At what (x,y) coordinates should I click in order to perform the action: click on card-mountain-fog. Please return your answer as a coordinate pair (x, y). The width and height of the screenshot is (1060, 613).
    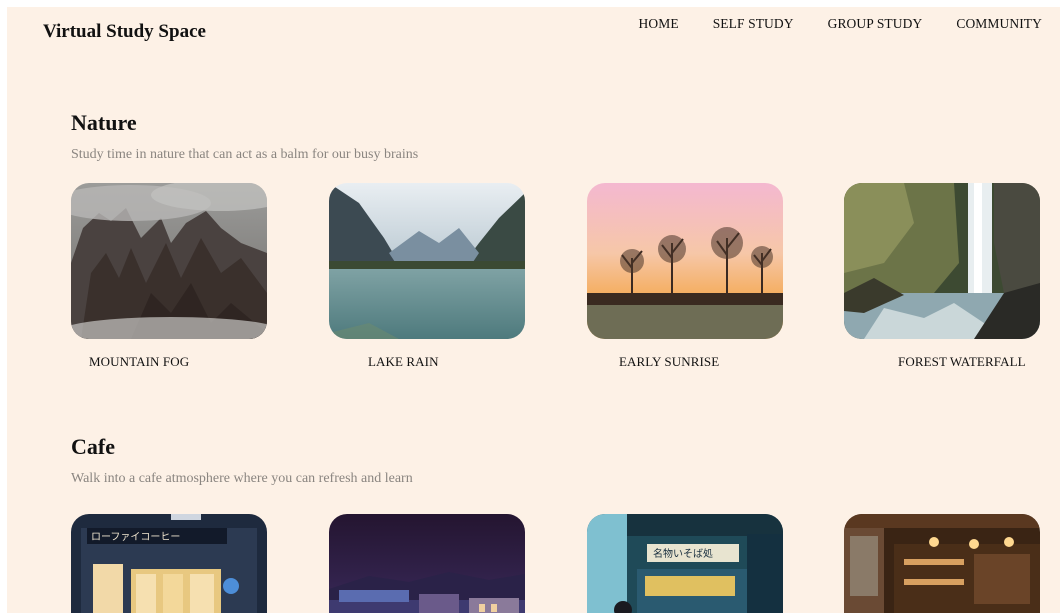
    Looking at the image, I should click on (169, 261).